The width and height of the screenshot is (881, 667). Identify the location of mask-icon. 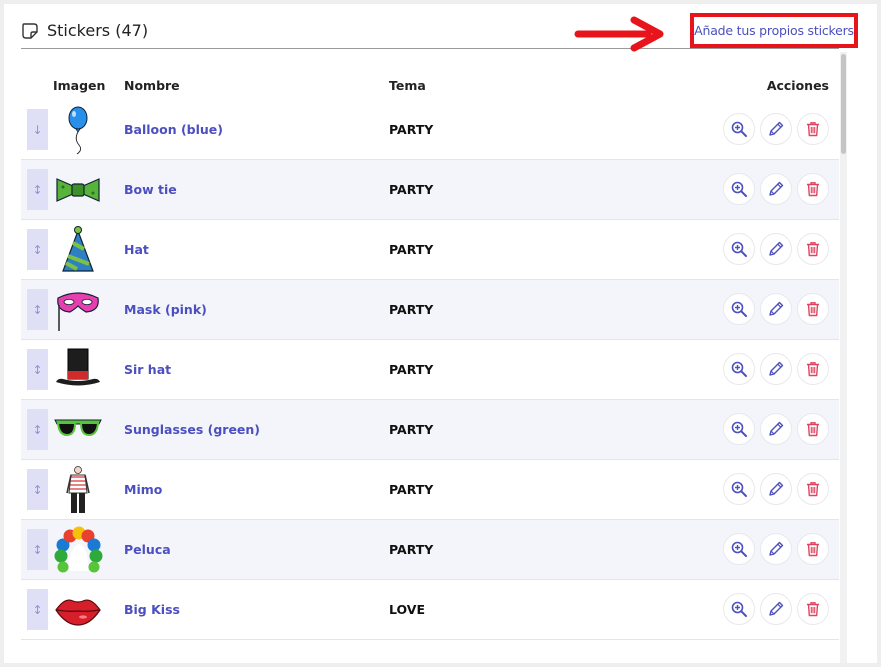
(78, 311).